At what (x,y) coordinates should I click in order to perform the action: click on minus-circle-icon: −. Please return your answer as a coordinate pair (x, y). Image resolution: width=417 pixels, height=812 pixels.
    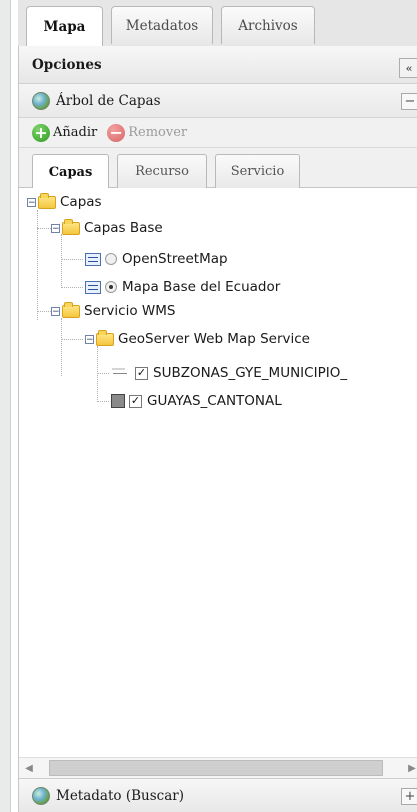
    Looking at the image, I should click on (116, 132).